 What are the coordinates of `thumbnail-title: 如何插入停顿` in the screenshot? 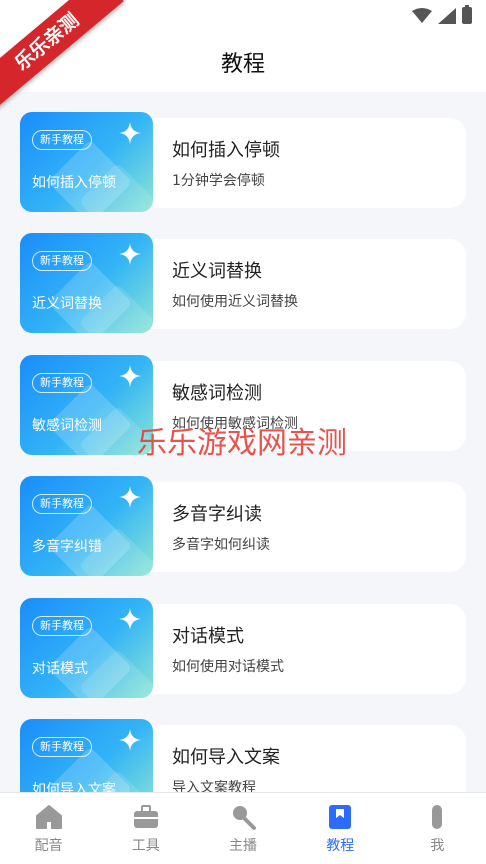 It's located at (74, 183).